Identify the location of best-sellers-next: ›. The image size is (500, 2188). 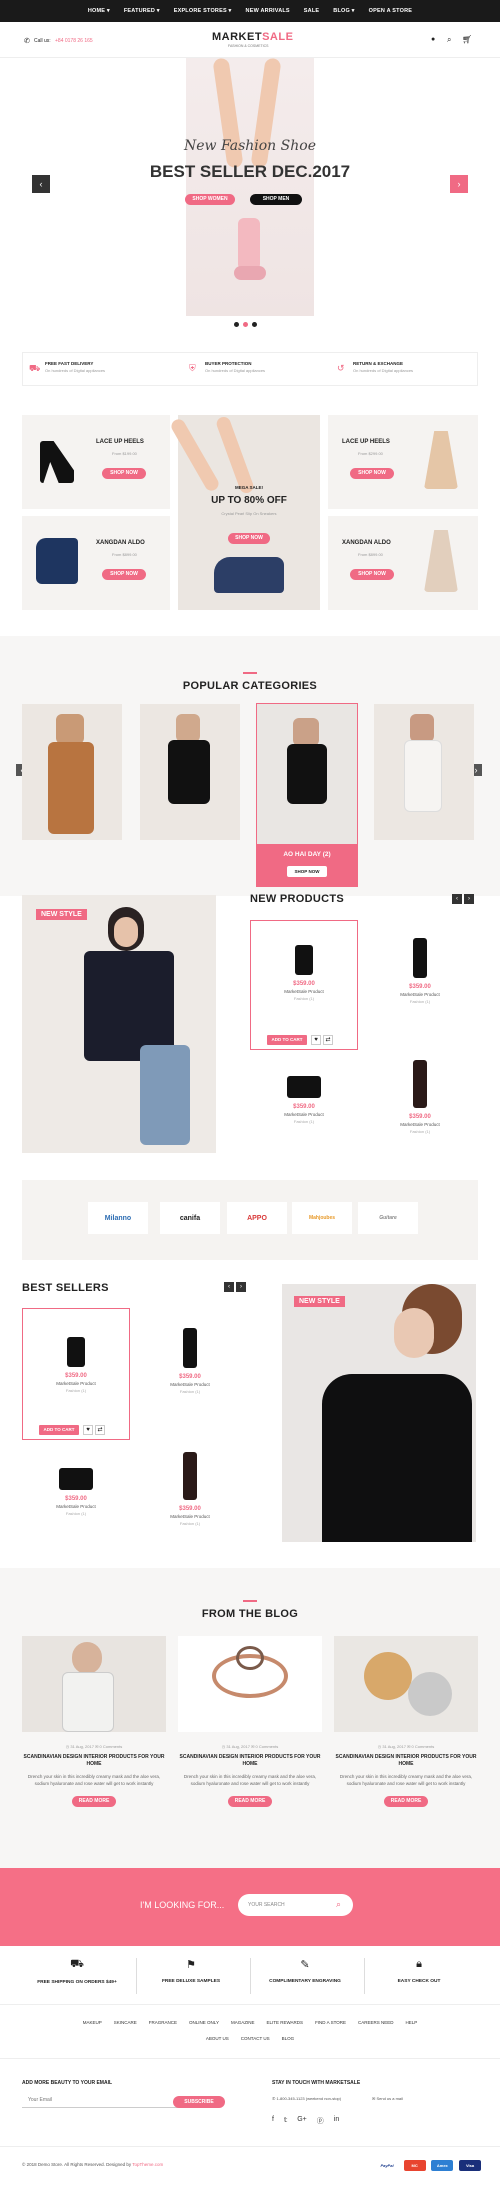
(241, 1287).